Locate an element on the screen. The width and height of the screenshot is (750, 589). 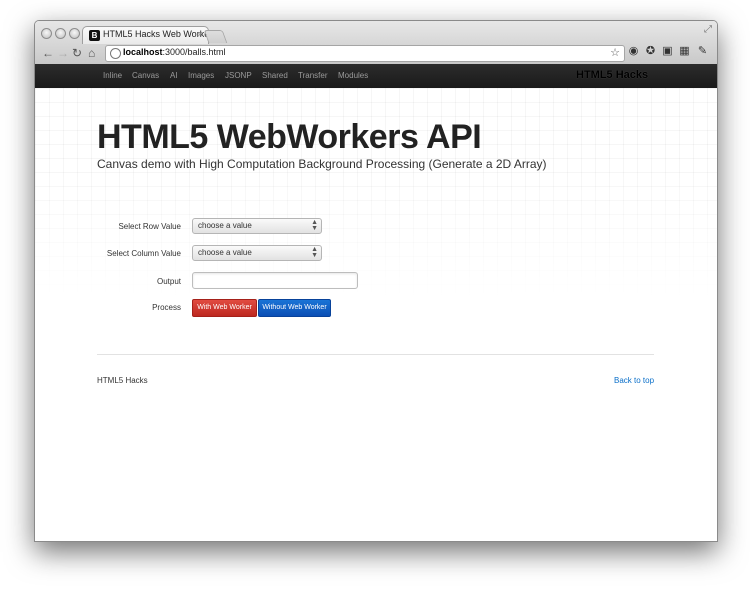
footer-divider is located at coordinates (375, 354).